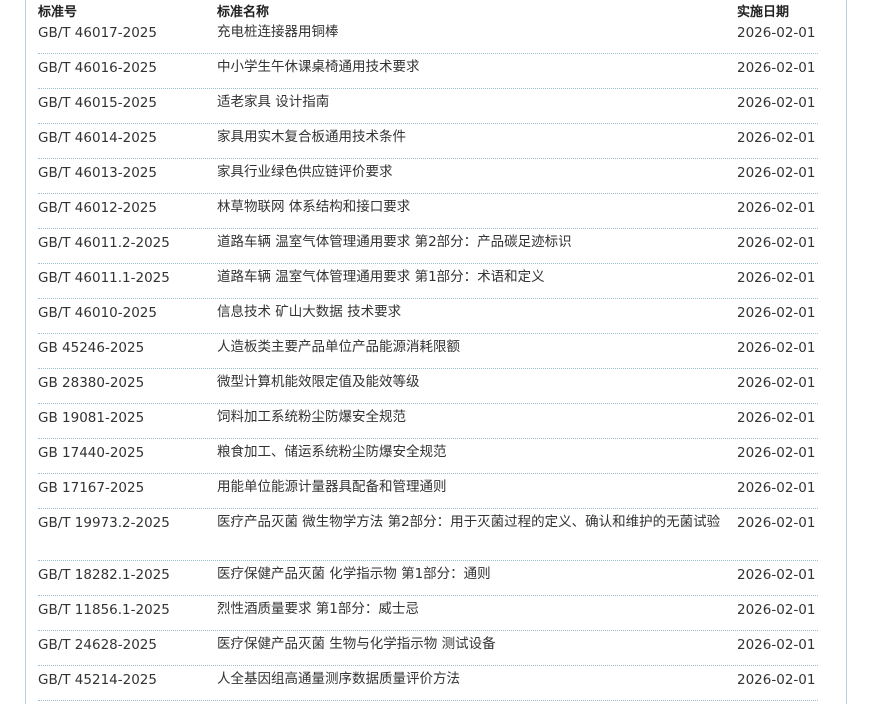 Image resolution: width=878 pixels, height=704 pixels. What do you see at coordinates (473, 644) in the screenshot?
I see `standard-name-link: 医疗保健产品灭菌 生物与化学指示物 测试设备` at bounding box center [473, 644].